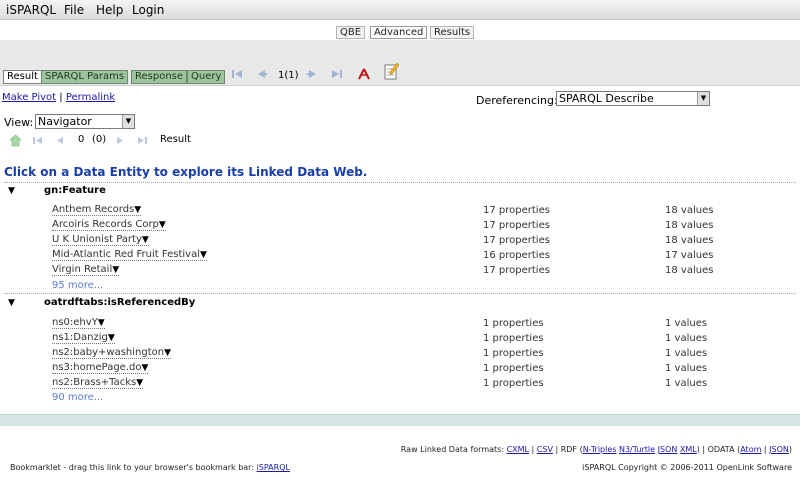  What do you see at coordinates (94, 382) in the screenshot?
I see `entity-name: ns2:Brass+Tacks` at bounding box center [94, 382].